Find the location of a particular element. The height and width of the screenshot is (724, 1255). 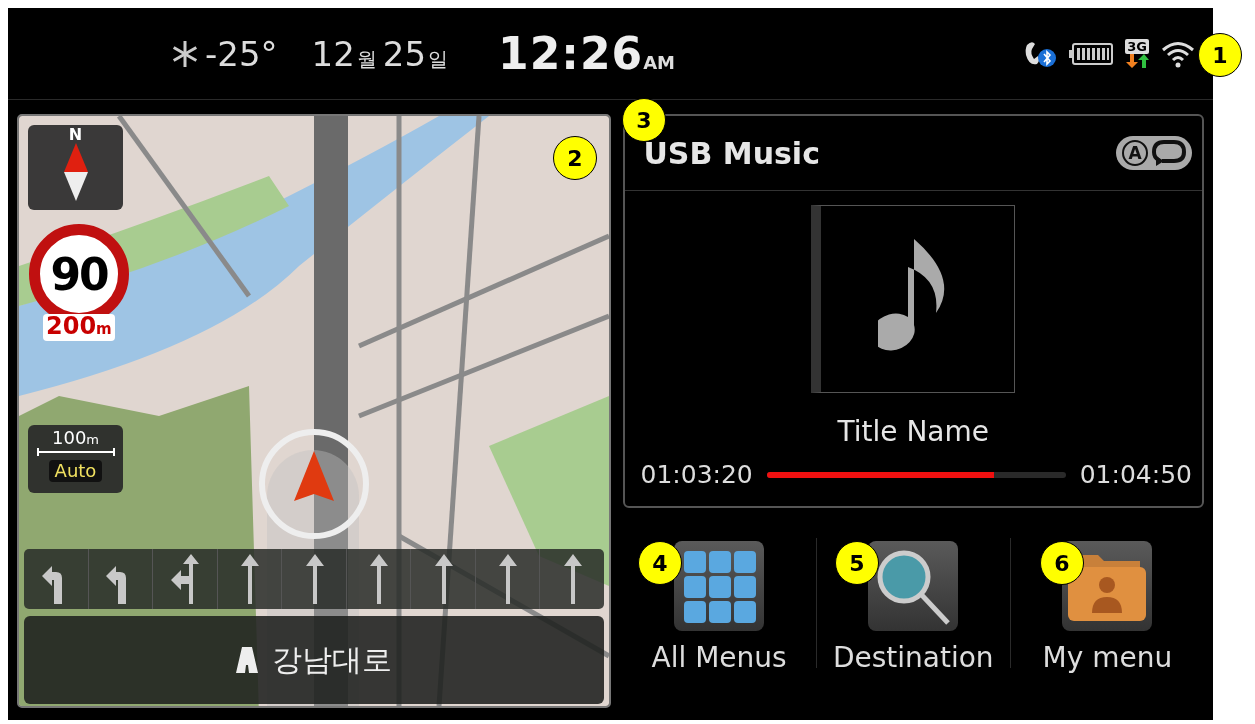

road-icon is located at coordinates (246, 660).